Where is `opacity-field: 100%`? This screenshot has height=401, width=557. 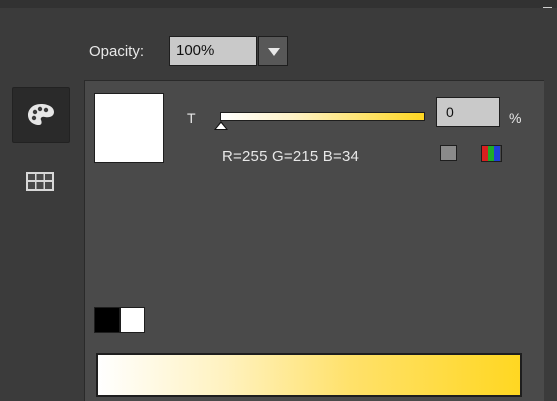
opacity-field: 100% is located at coordinates (213, 51).